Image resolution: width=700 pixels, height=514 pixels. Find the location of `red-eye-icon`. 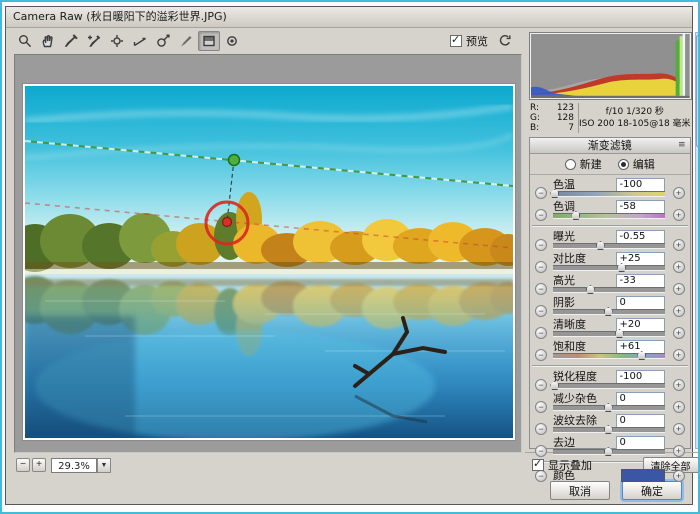

red-eye-icon is located at coordinates (232, 41).